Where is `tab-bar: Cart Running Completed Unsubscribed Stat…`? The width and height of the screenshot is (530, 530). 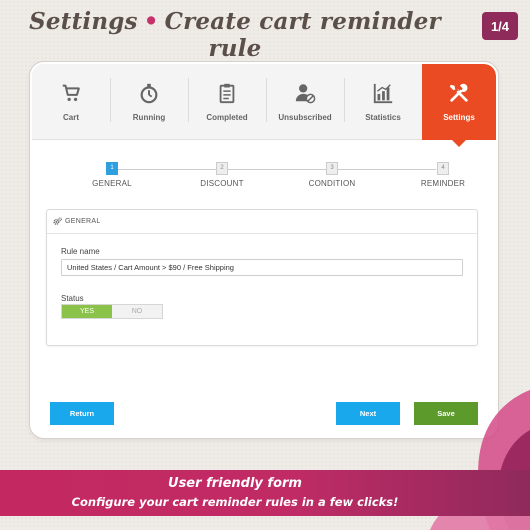 tab-bar: Cart Running Completed Unsubscribed Stat… is located at coordinates (264, 105).